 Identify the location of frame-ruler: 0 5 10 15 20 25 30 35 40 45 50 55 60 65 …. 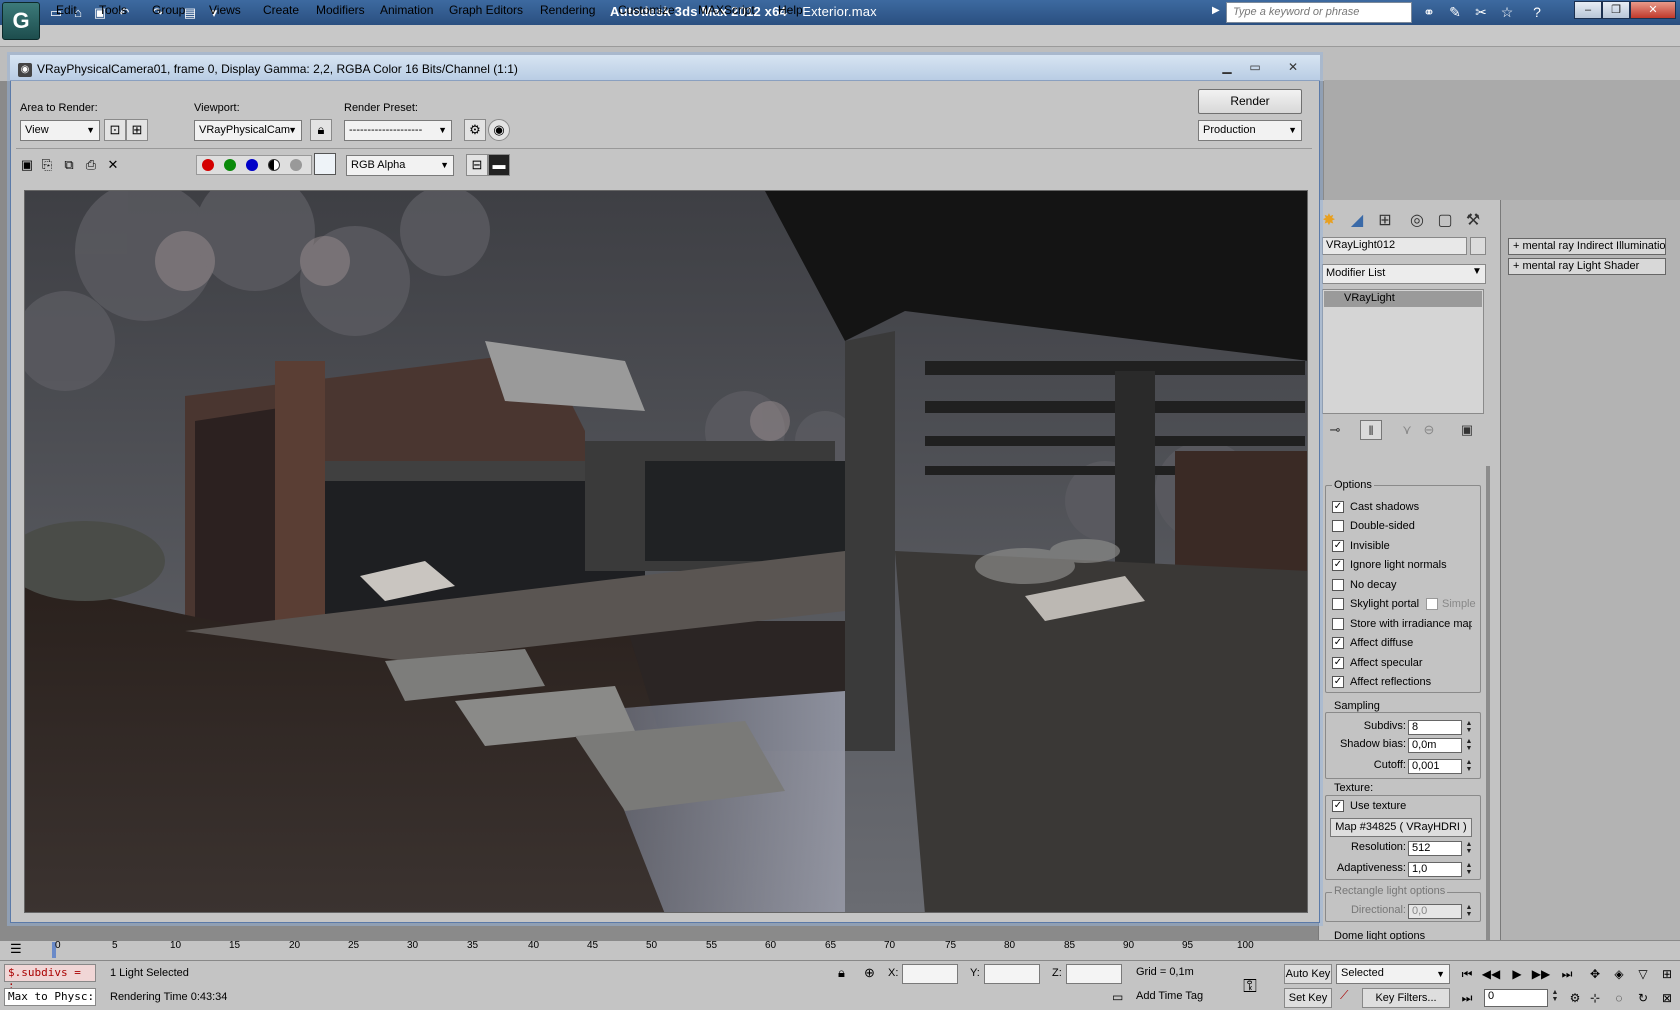
(655, 950).